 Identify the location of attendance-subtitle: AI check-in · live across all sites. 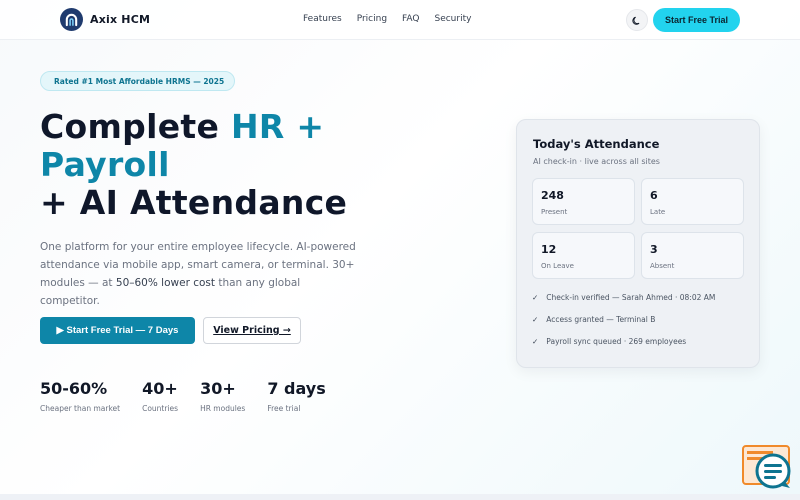
(596, 161).